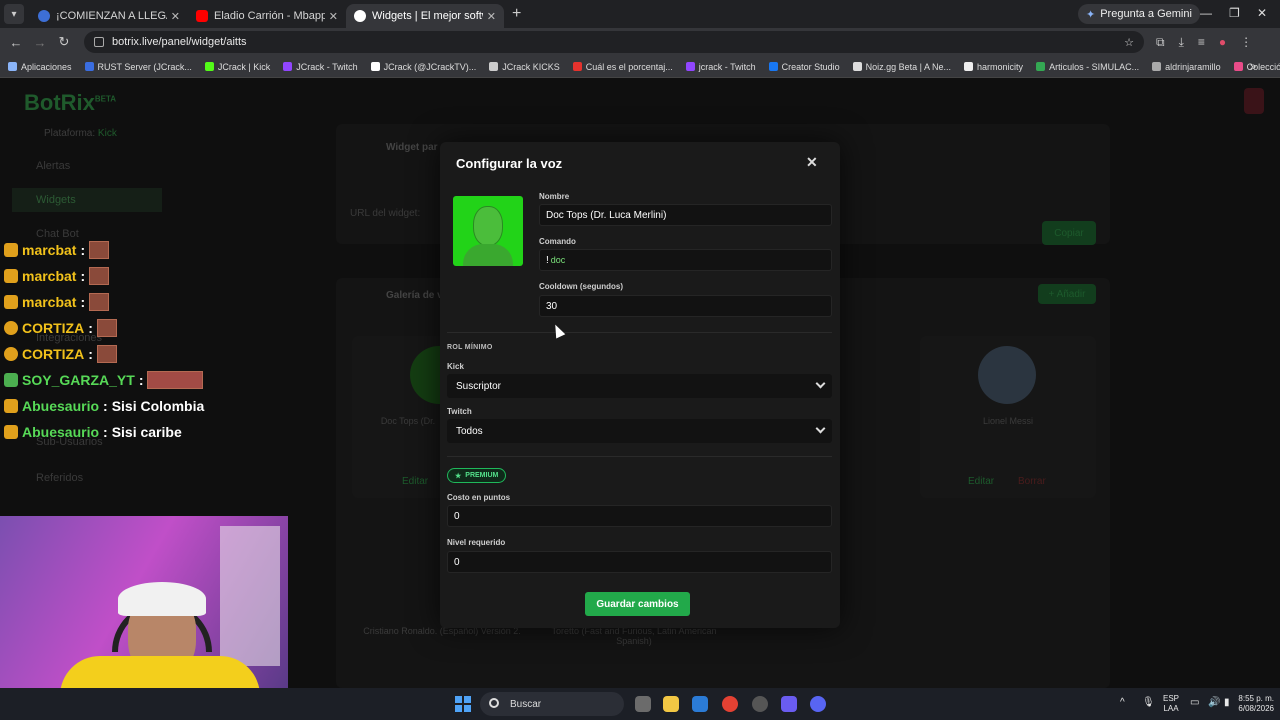  What do you see at coordinates (40, 67) in the screenshot?
I see `bookmark-item: Aplicaciones` at bounding box center [40, 67].